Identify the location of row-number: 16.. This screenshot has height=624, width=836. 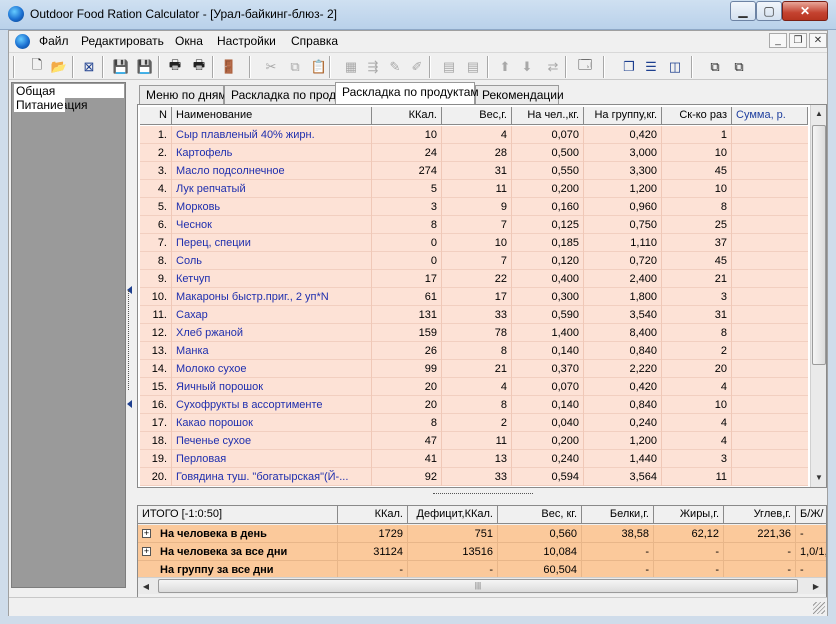
(156, 405).